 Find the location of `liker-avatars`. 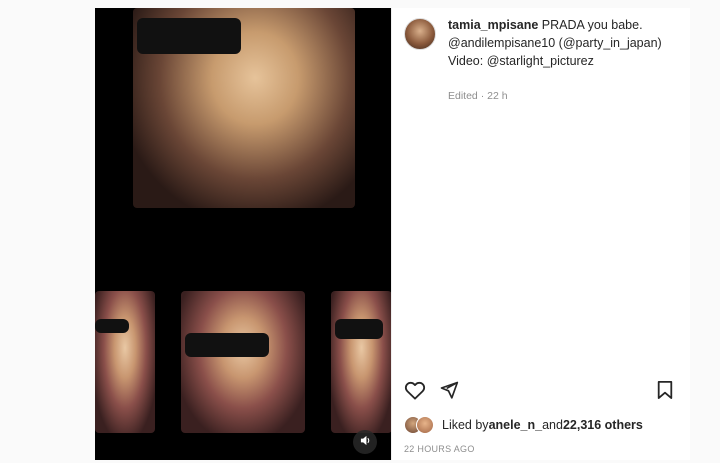

liker-avatars is located at coordinates (420, 425).